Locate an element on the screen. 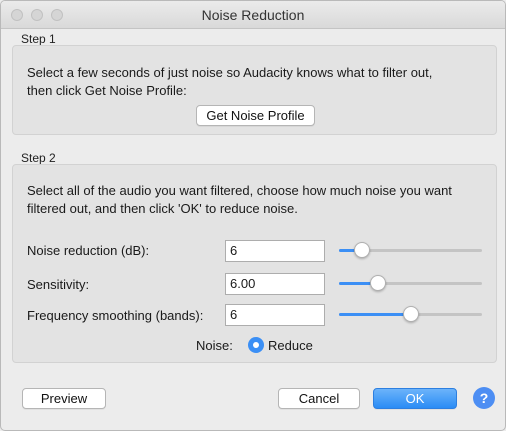  slider-fill is located at coordinates (375, 314).